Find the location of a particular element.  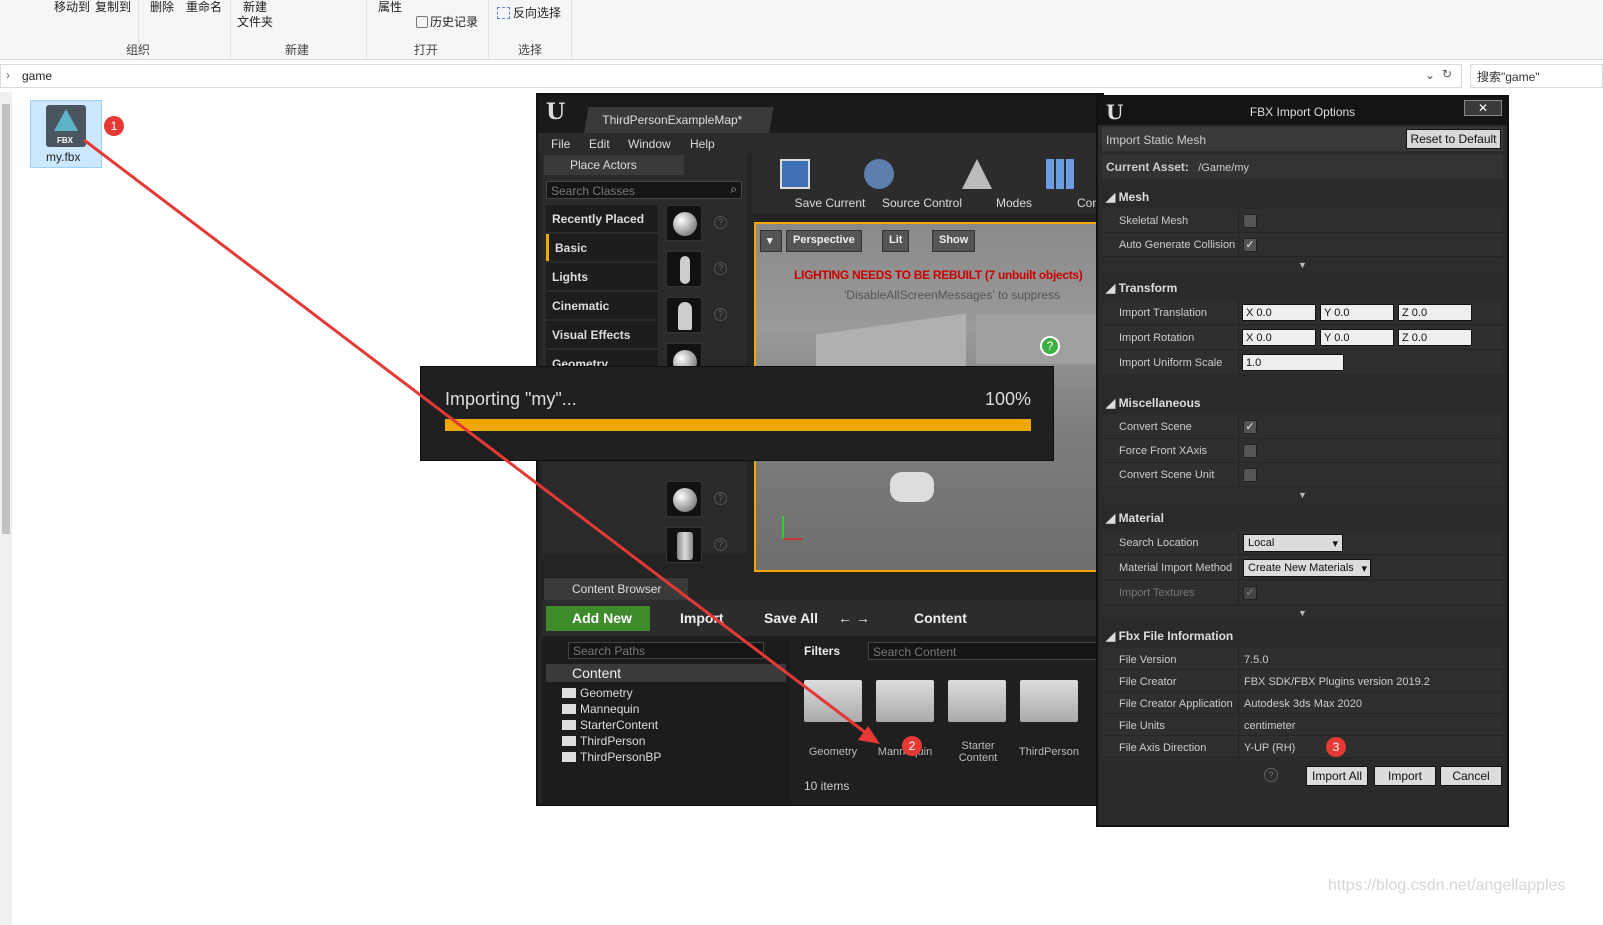

menu-window: Window is located at coordinates (649, 144).